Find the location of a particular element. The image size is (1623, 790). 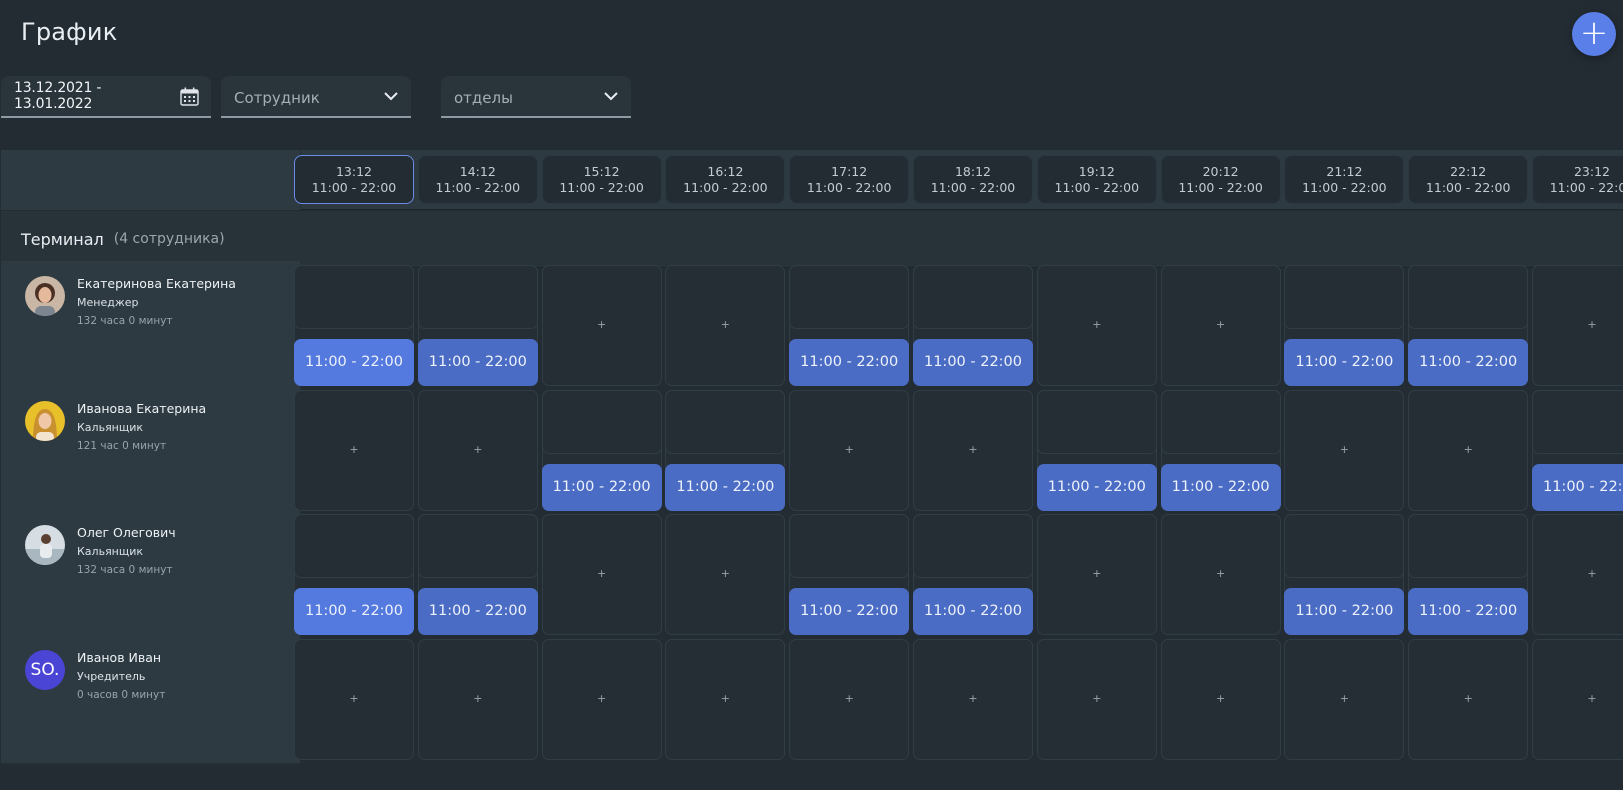

day-header-1: 14:12 11:00 - 22:00 is located at coordinates (477, 179).